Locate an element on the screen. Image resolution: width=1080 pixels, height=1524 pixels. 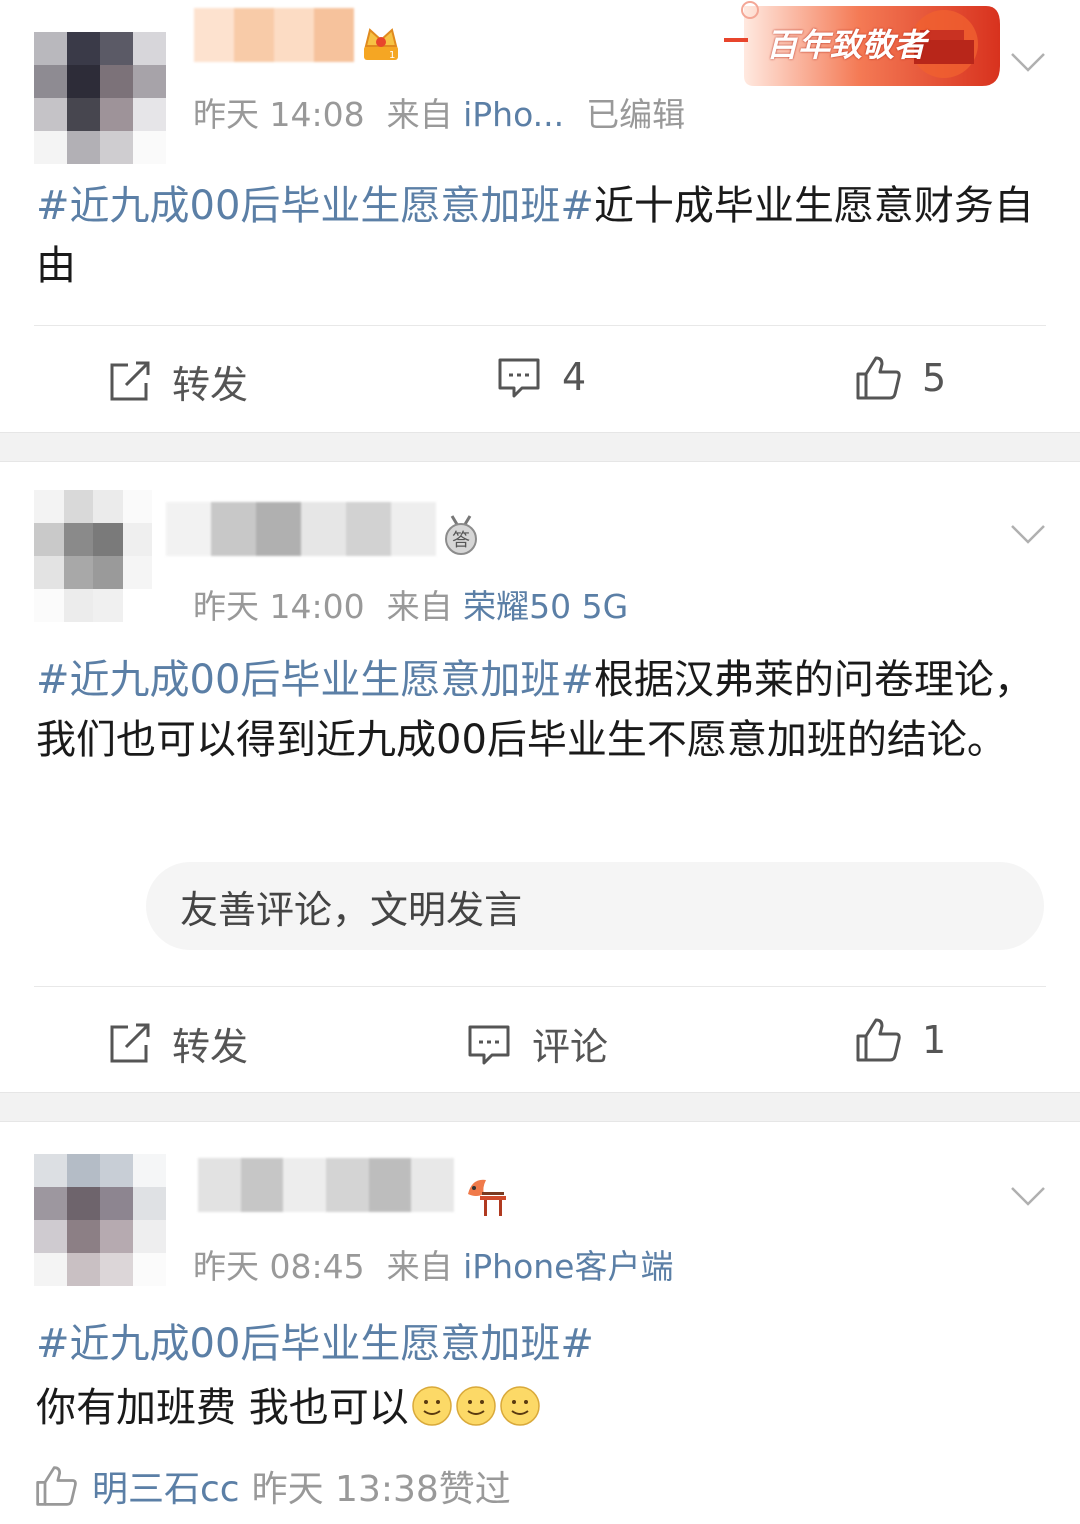
koi-gate-icon is located at coordinates (487, 1197).